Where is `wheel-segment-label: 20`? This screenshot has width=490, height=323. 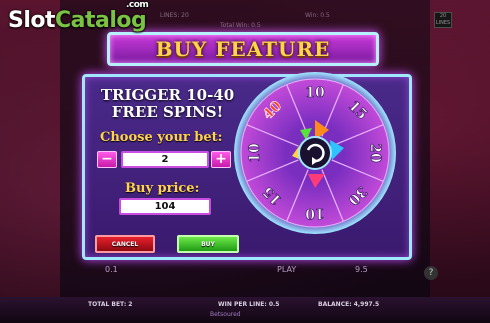
wheel-segment-label: 20 is located at coordinates (375, 153).